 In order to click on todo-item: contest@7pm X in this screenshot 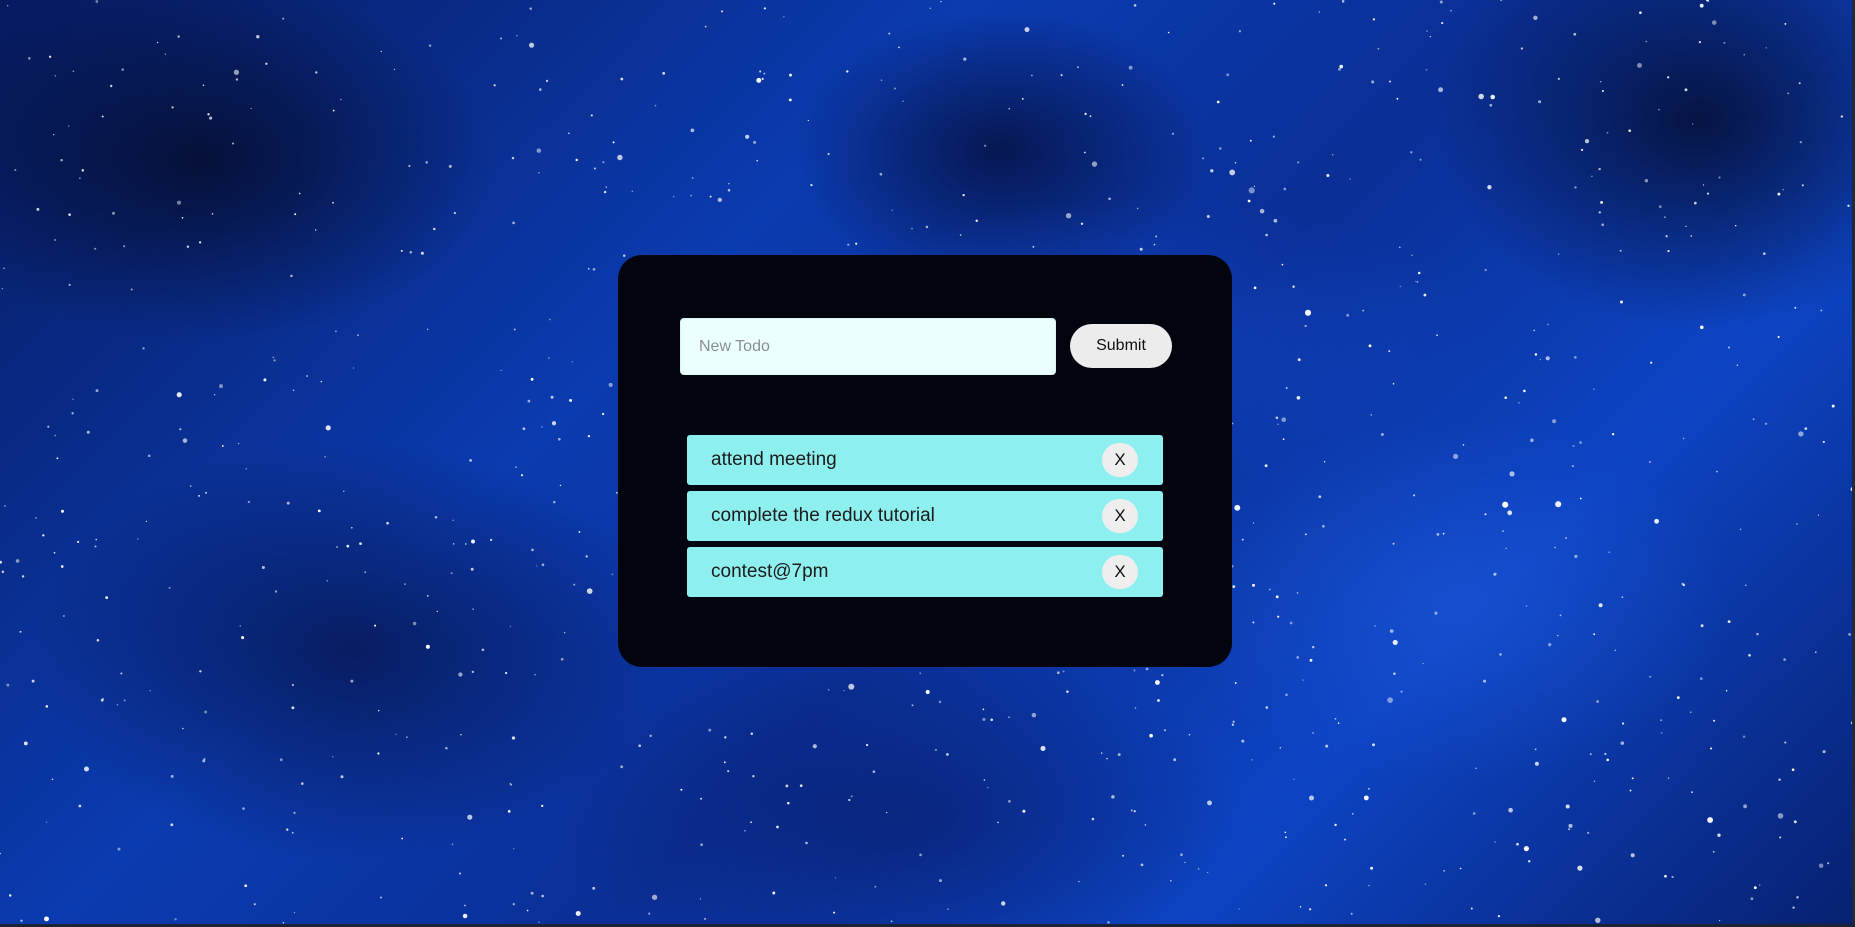, I will do `click(925, 572)`.